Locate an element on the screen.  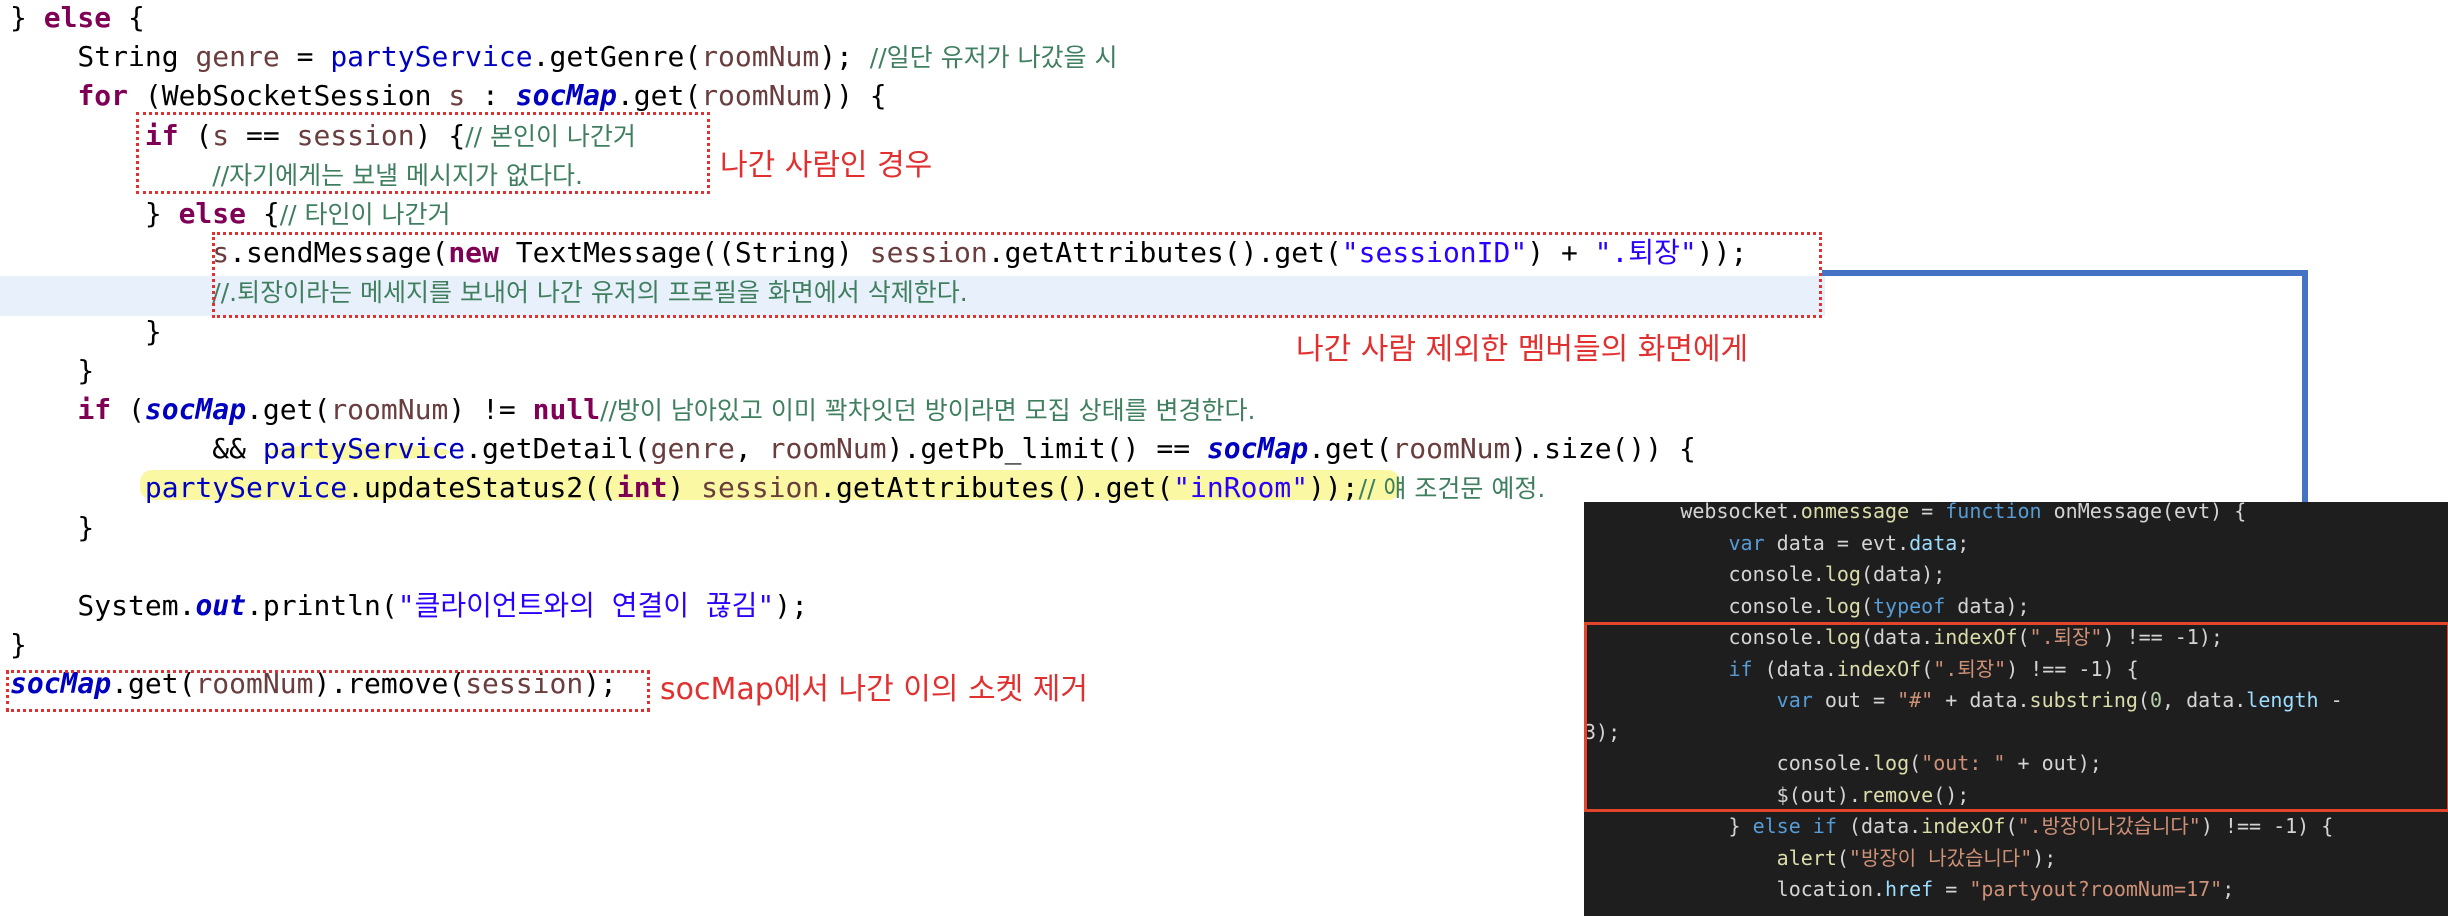
js-line: var data = evt.data; is located at coordinates (1777, 544).